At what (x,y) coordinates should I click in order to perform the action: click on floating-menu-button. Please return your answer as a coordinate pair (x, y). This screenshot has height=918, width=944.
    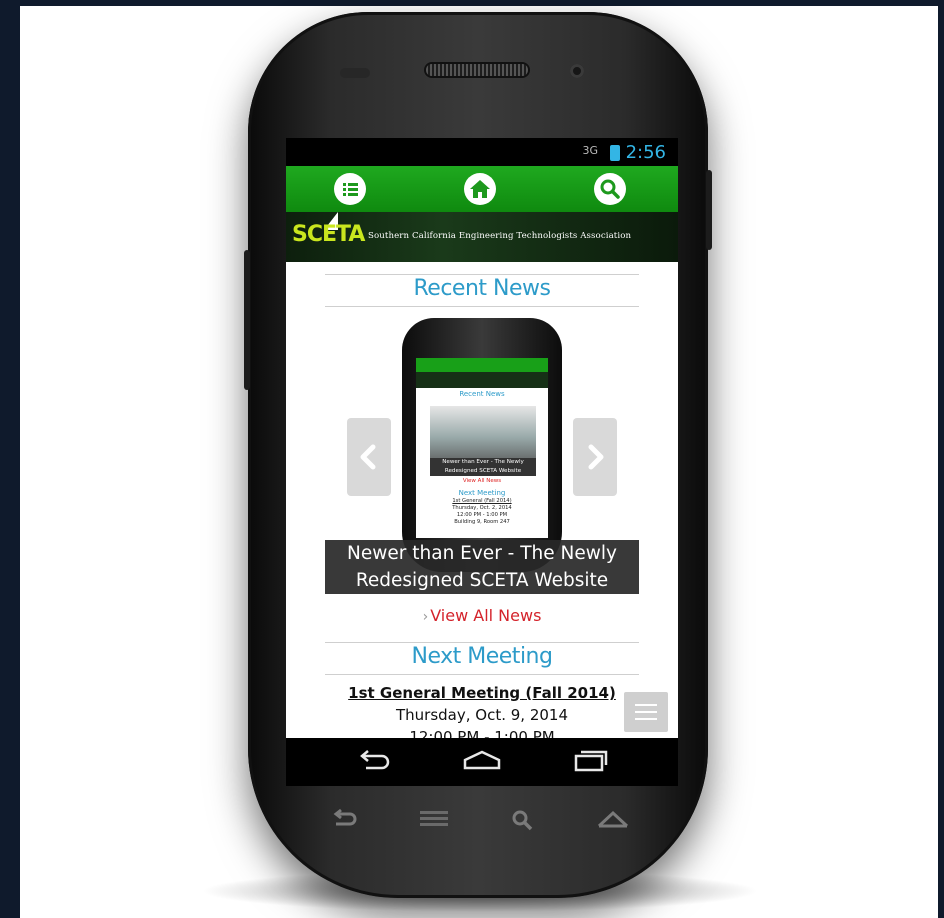
    Looking at the image, I should click on (646, 712).